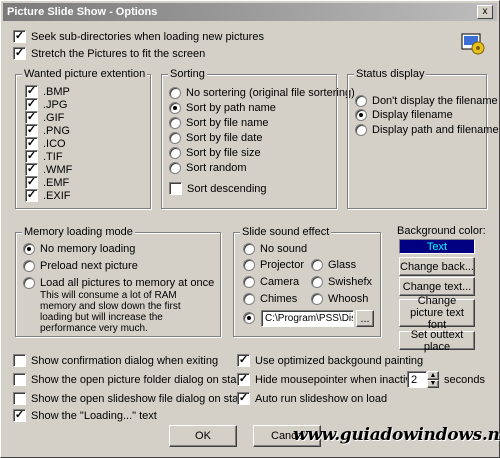 This screenshot has width=500, height=458. What do you see at coordinates (282, 265) in the screenshot?
I see `sound-label: Projector` at bounding box center [282, 265].